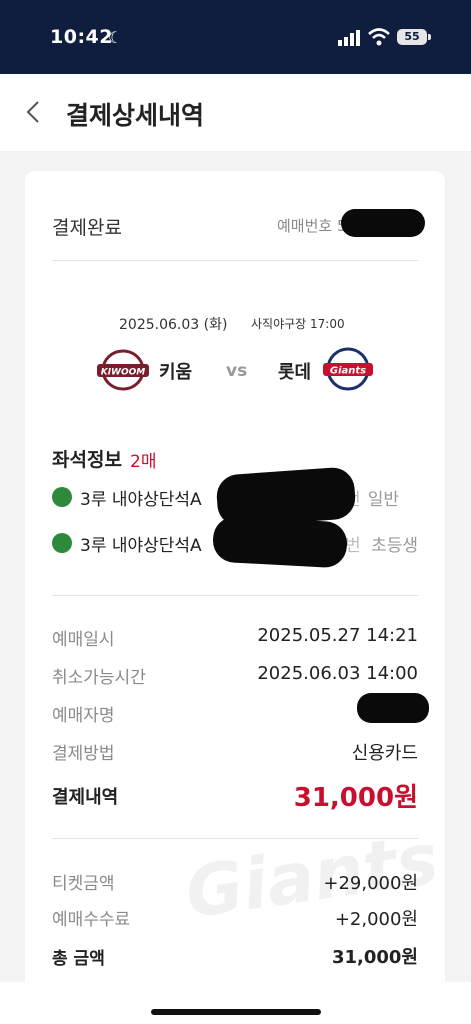 The width and height of the screenshot is (471, 1024). What do you see at coordinates (83, 754) in the screenshot?
I see `payment-method-label: 결제방법` at bounding box center [83, 754].